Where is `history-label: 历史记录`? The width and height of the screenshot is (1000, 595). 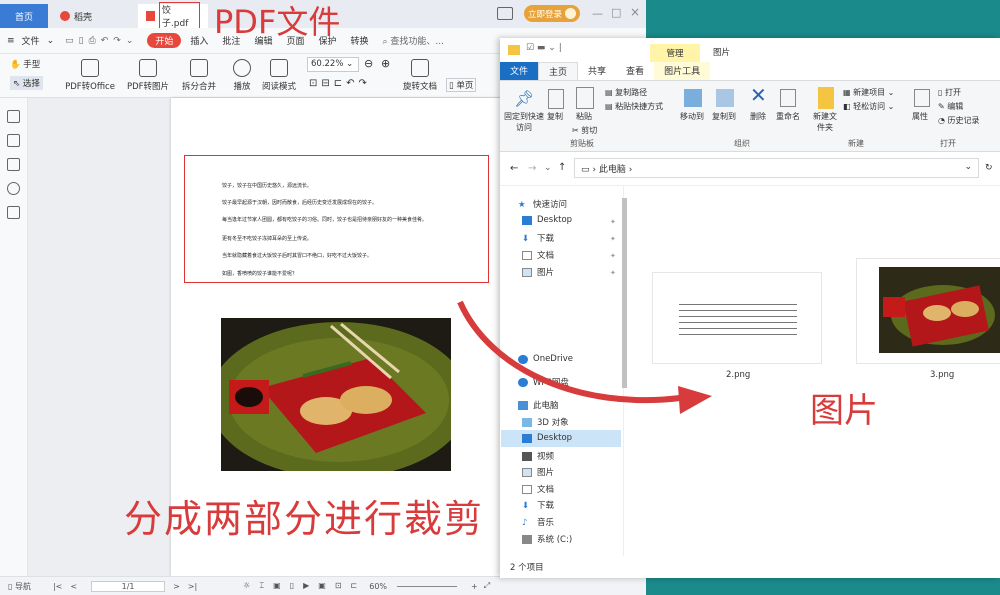
history-label: 历史记录 is located at coordinates (963, 120).